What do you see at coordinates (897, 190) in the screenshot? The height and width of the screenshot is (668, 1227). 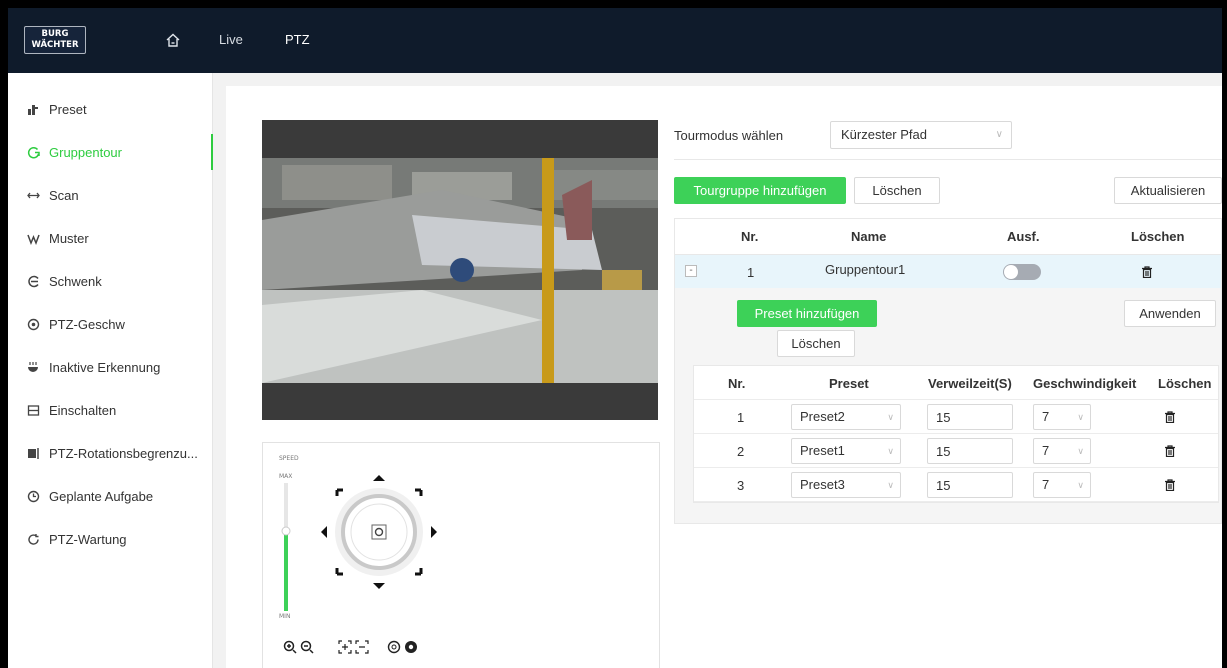 I see `delete-tour-group-button: Löschen` at bounding box center [897, 190].